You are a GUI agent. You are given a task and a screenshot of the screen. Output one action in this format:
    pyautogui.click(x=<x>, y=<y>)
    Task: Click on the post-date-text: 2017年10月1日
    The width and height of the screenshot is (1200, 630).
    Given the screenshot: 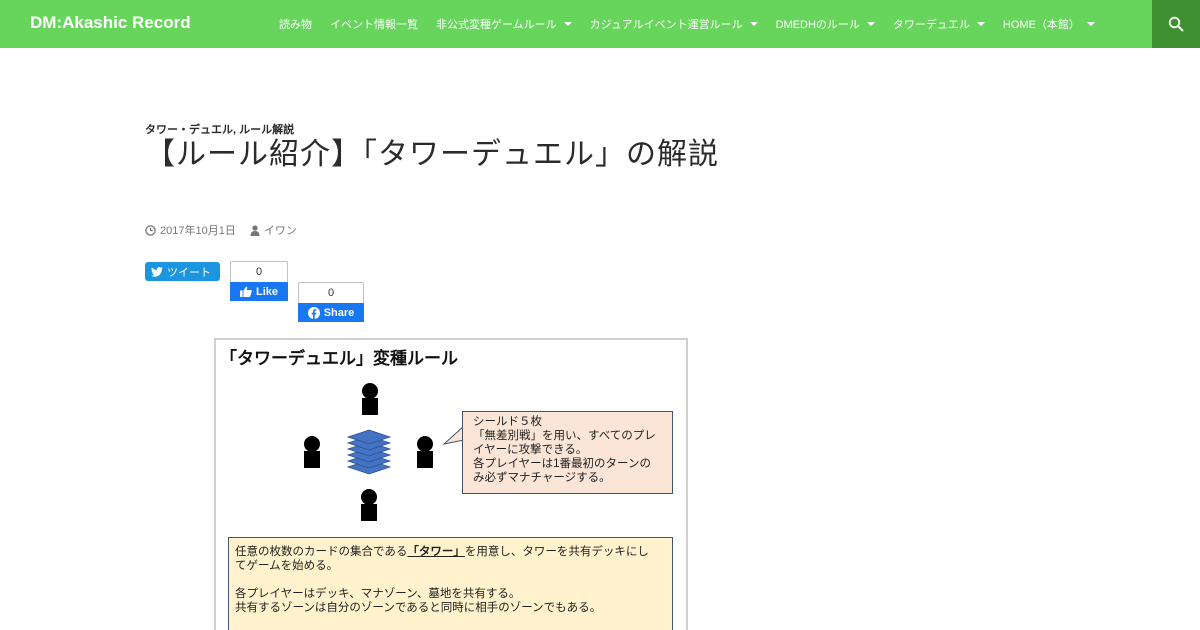 What is the action you would take?
    pyautogui.click(x=198, y=231)
    